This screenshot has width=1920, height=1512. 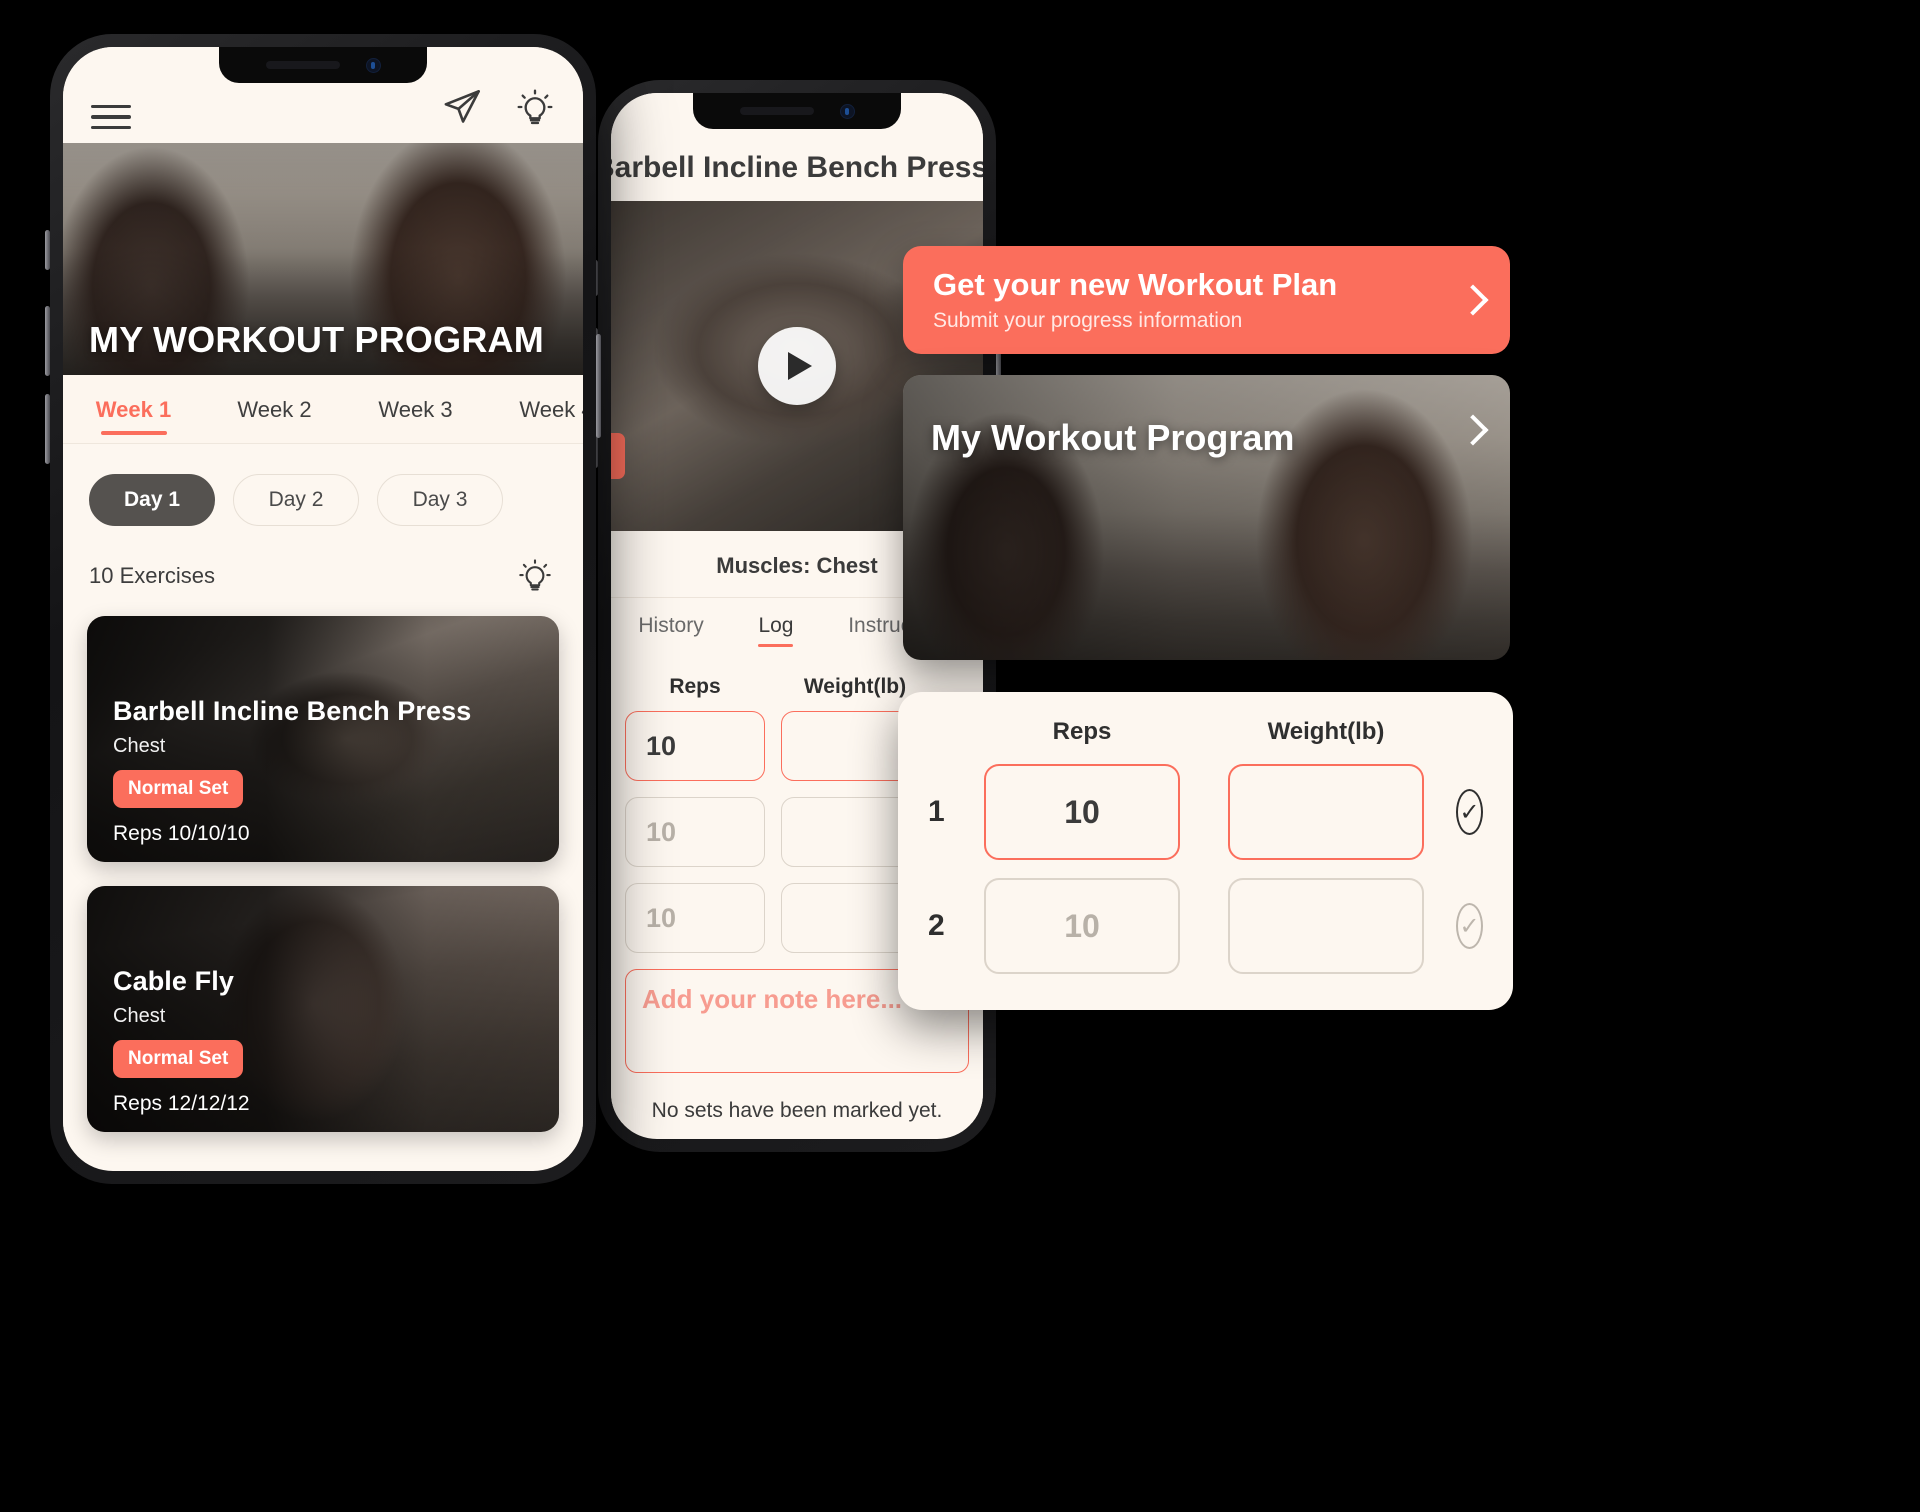 I want to click on day-button-1: Day 1, so click(x=152, y=500).